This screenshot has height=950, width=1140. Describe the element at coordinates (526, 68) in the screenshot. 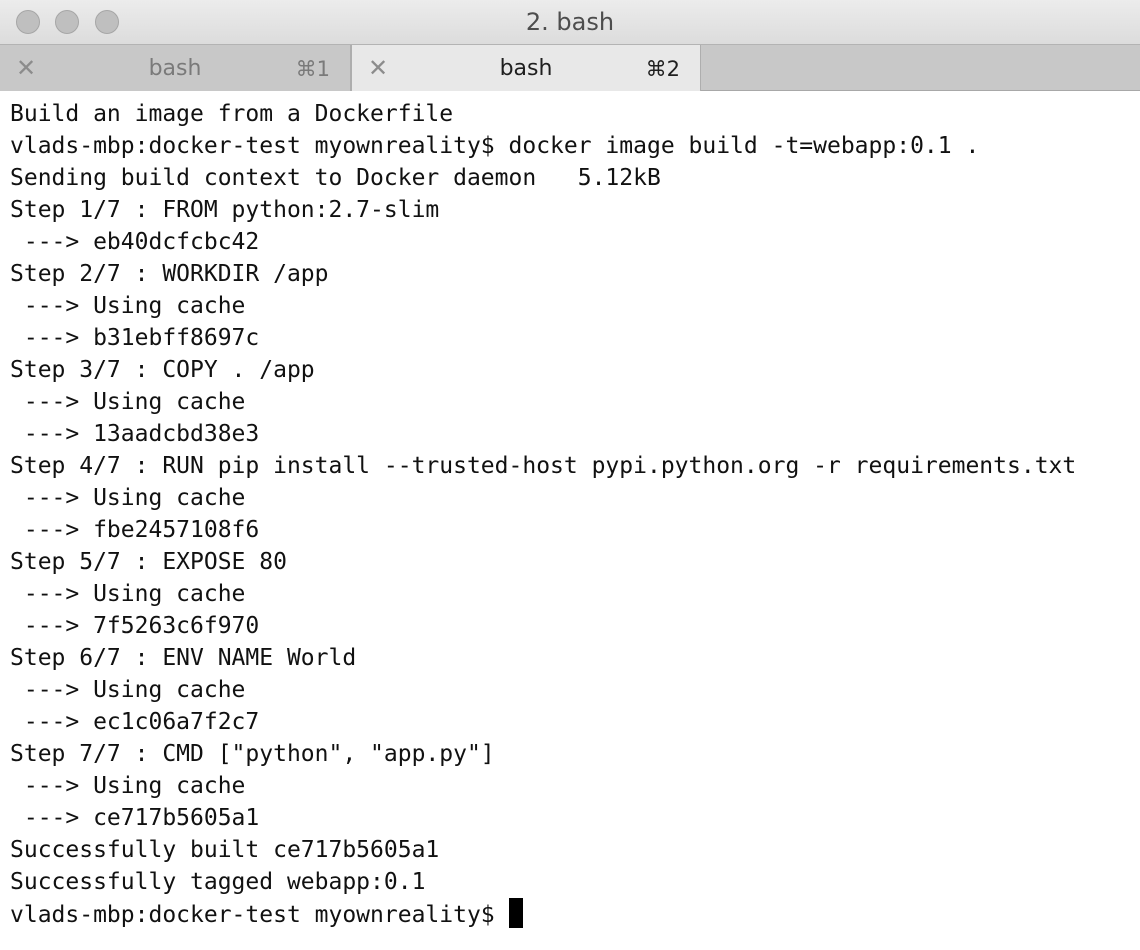

I see `tab-bash-2: ✕ bash ⌘2` at that location.